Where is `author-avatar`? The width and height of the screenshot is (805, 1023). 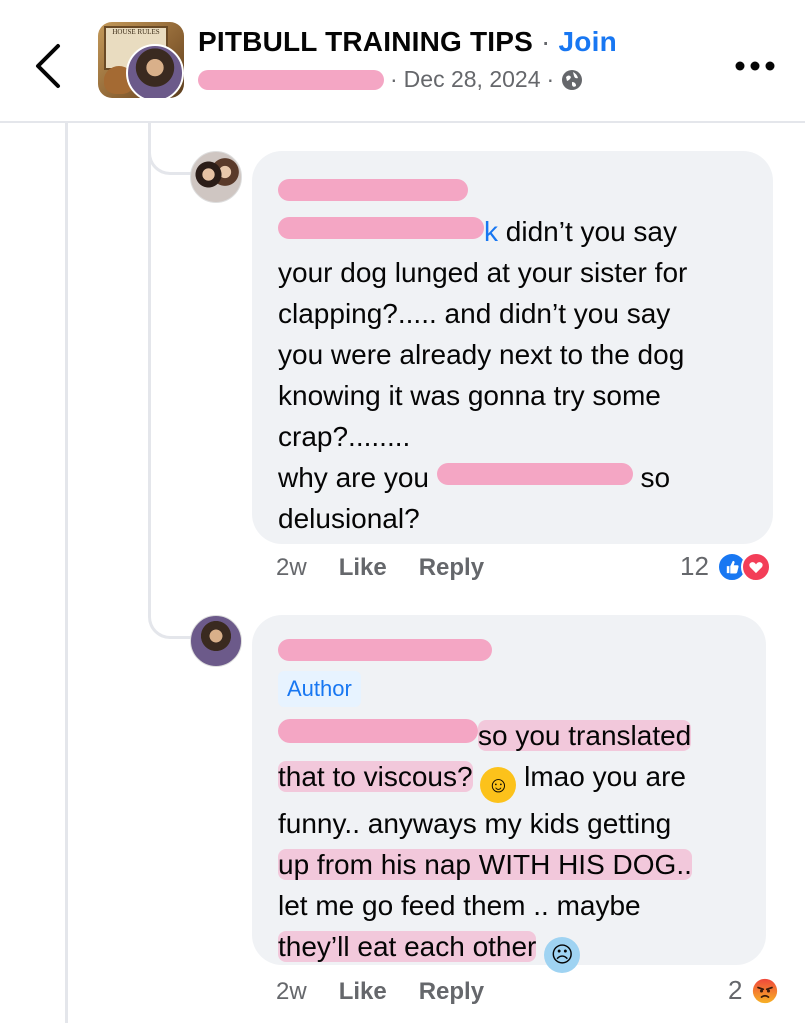
author-avatar is located at coordinates (216, 641).